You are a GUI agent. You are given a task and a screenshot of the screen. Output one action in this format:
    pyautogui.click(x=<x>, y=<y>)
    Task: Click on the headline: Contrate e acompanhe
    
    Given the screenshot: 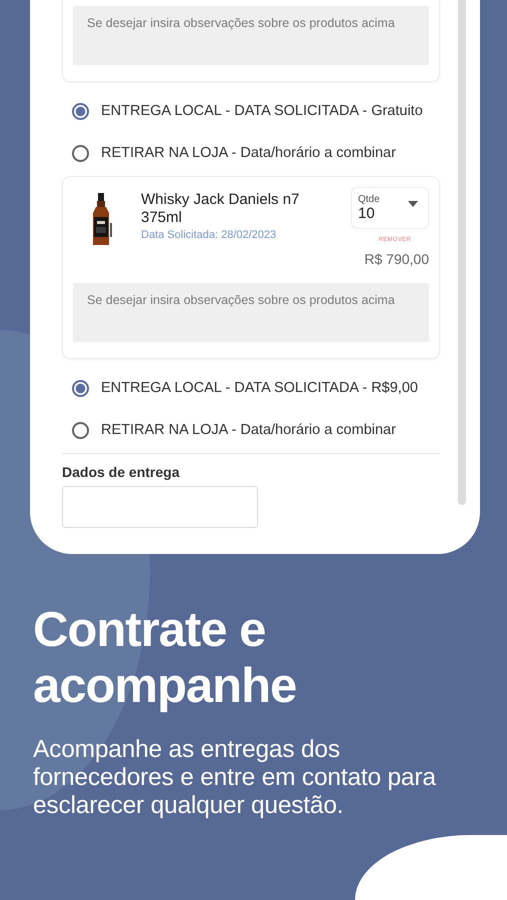 What is the action you would take?
    pyautogui.click(x=165, y=658)
    